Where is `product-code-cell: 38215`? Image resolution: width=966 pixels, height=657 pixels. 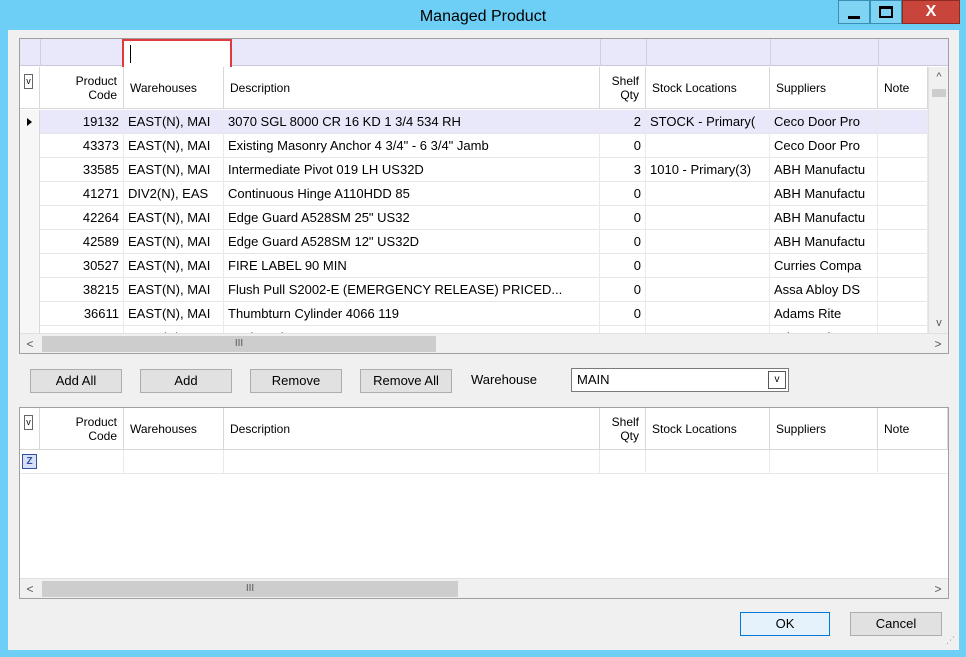
product-code-cell: 38215 is located at coordinates (82, 290).